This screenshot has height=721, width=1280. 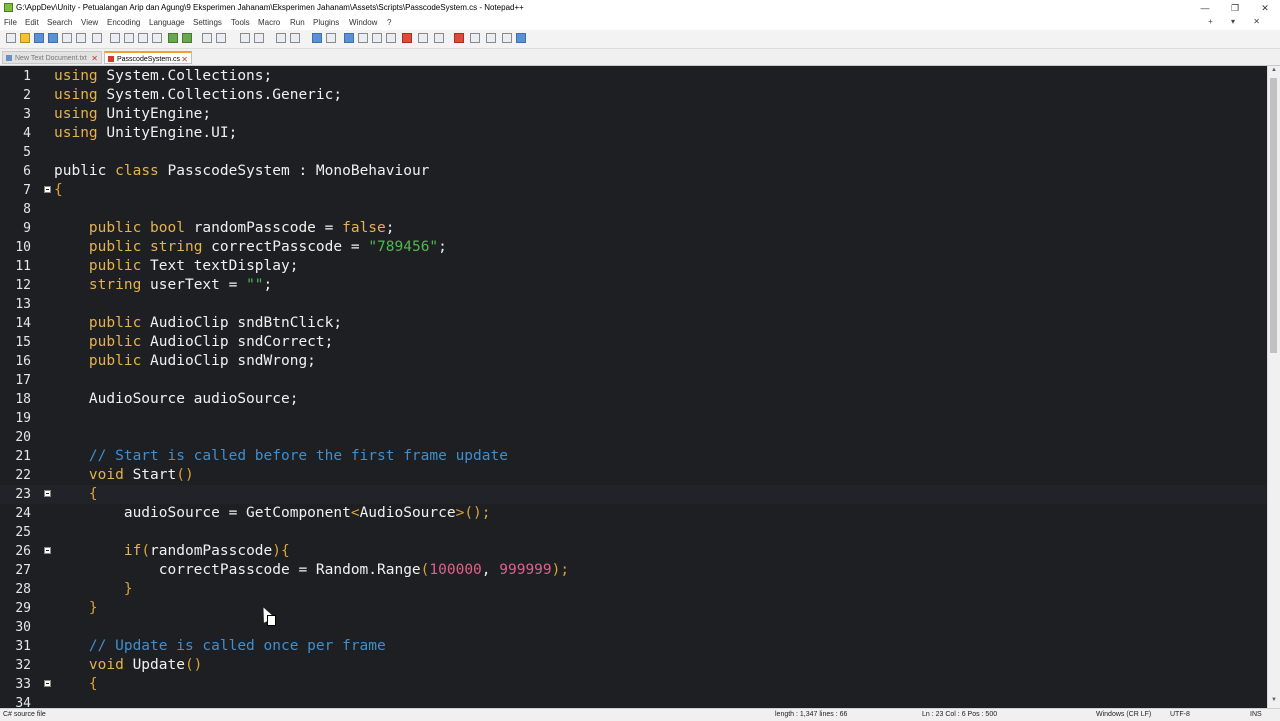 What do you see at coordinates (259, 38) in the screenshot?
I see `zoom-out-icon` at bounding box center [259, 38].